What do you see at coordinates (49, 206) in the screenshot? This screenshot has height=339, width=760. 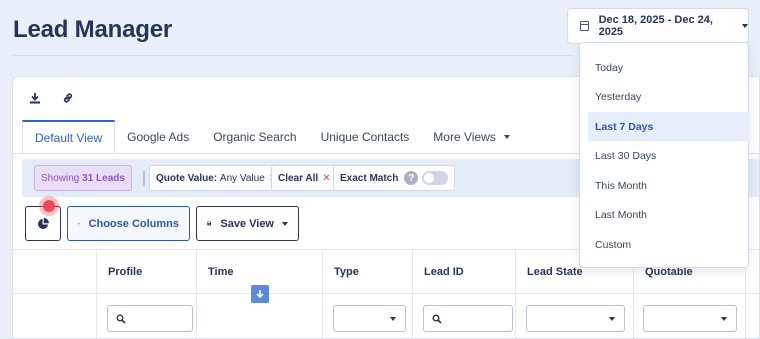 I see `click-marker` at bounding box center [49, 206].